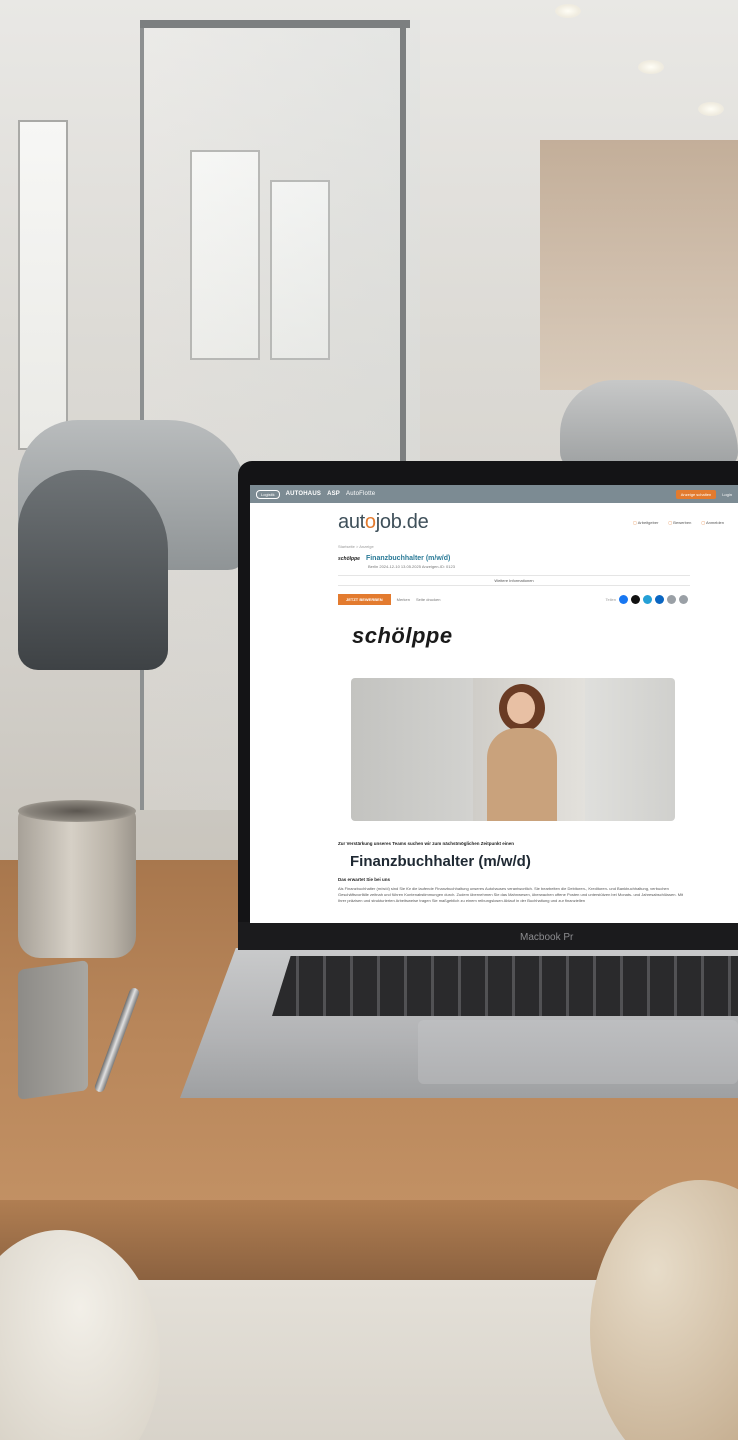  I want to click on nav-login: Anmelden, so click(712, 522).